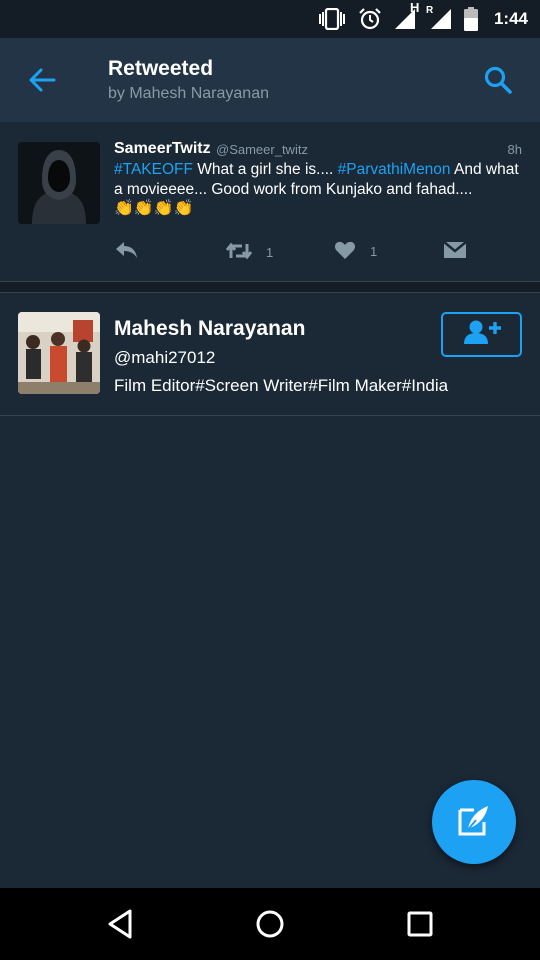  I want to click on system-nav-bar, so click(270, 924).